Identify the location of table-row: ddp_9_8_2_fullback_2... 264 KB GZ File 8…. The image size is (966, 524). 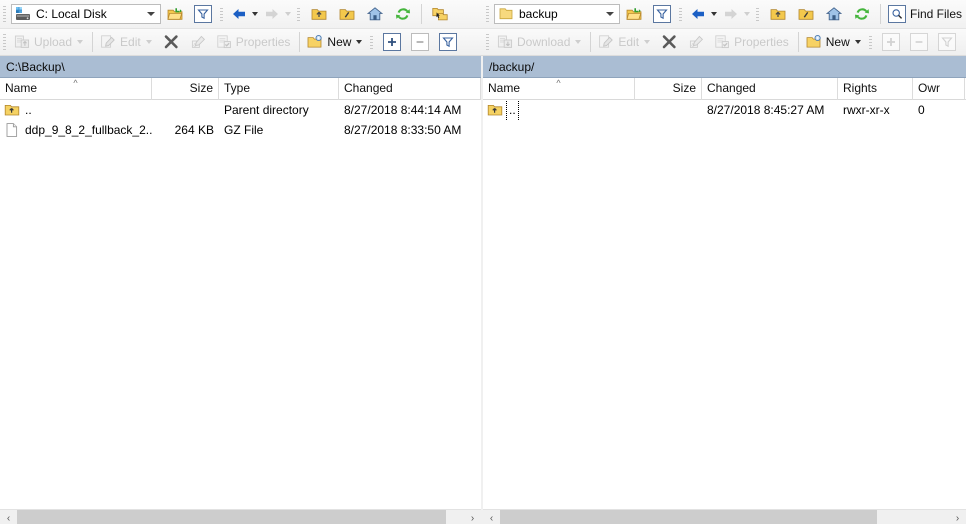
(240, 130).